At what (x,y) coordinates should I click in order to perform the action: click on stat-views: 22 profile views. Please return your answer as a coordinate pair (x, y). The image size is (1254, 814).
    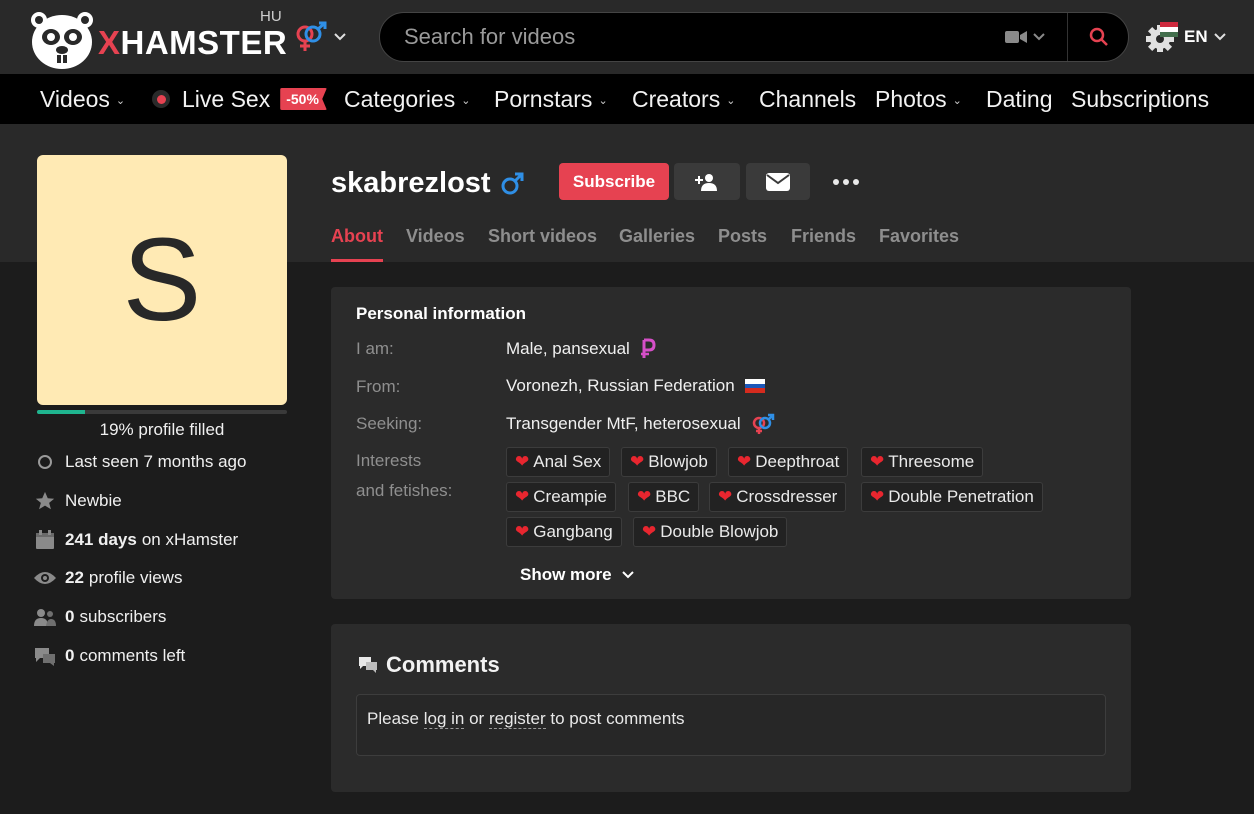
    Looking at the image, I should click on (107, 578).